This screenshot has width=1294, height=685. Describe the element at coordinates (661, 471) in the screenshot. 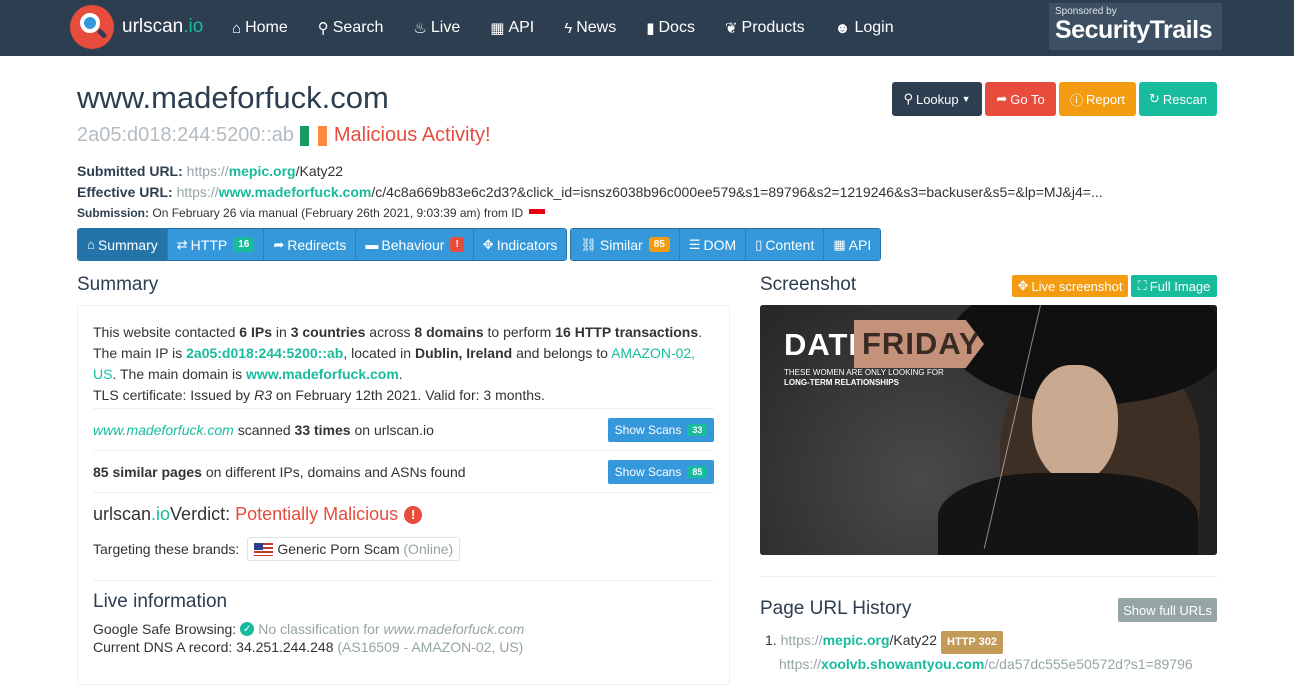

I see `show-similar-scans-button: Show Scans 85` at that location.